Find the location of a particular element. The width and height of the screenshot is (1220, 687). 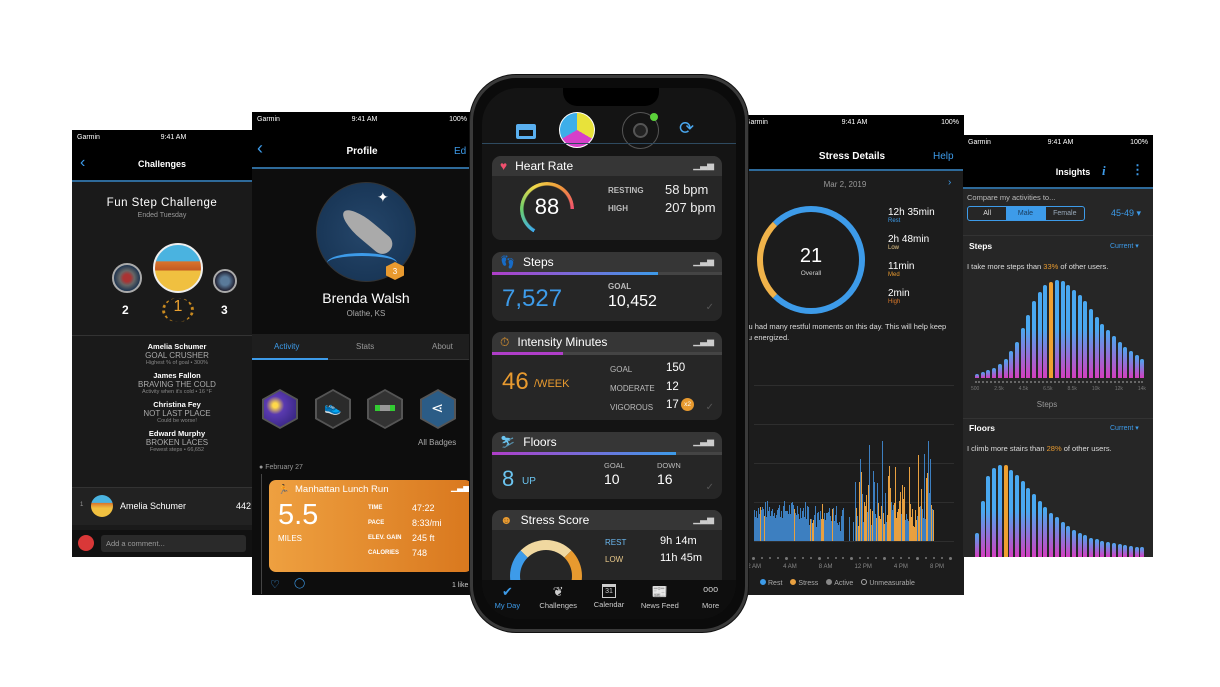

steps-value: 7,527 is located at coordinates (532, 298).